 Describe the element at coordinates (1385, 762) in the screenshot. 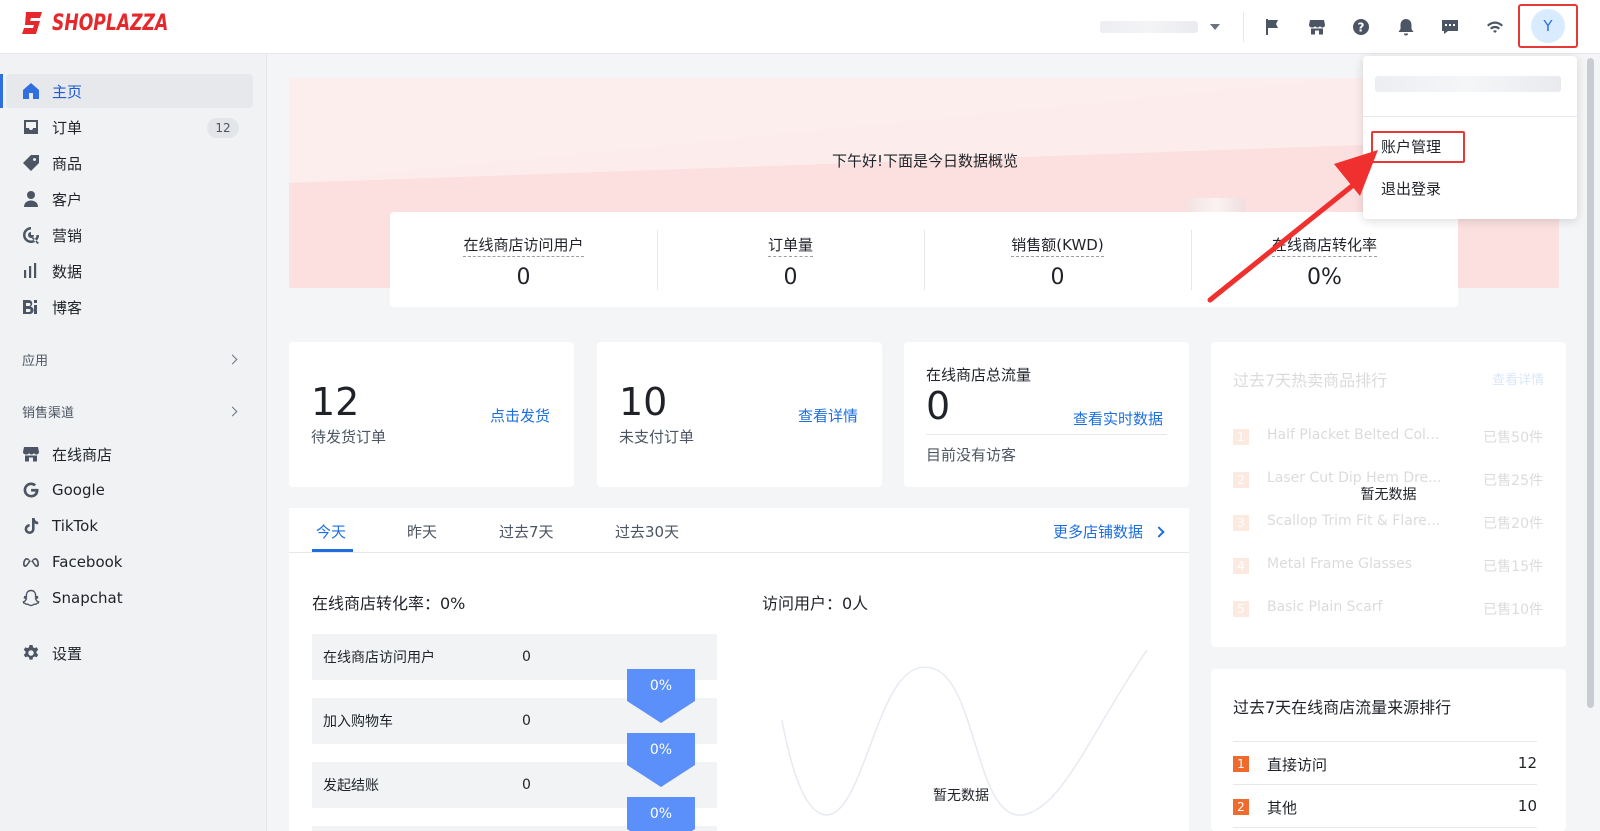

I see `traffic-source-row: 1 直接访问 12` at that location.